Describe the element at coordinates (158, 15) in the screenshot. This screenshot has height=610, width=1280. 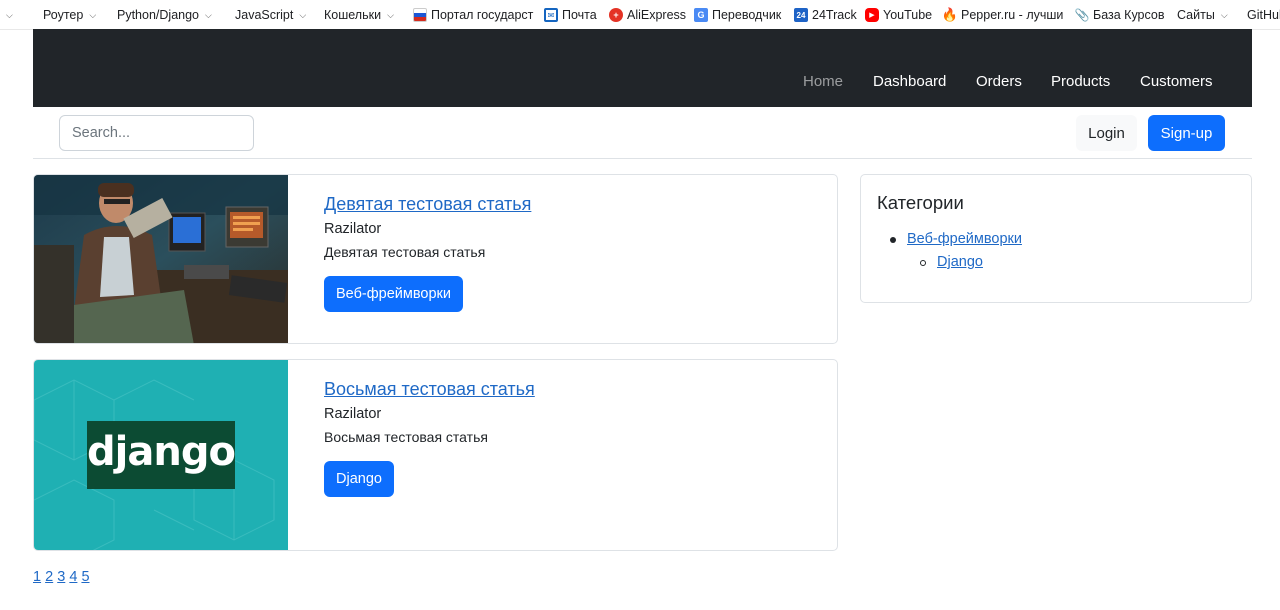
I see `bookmark-label: Python/Django` at that location.